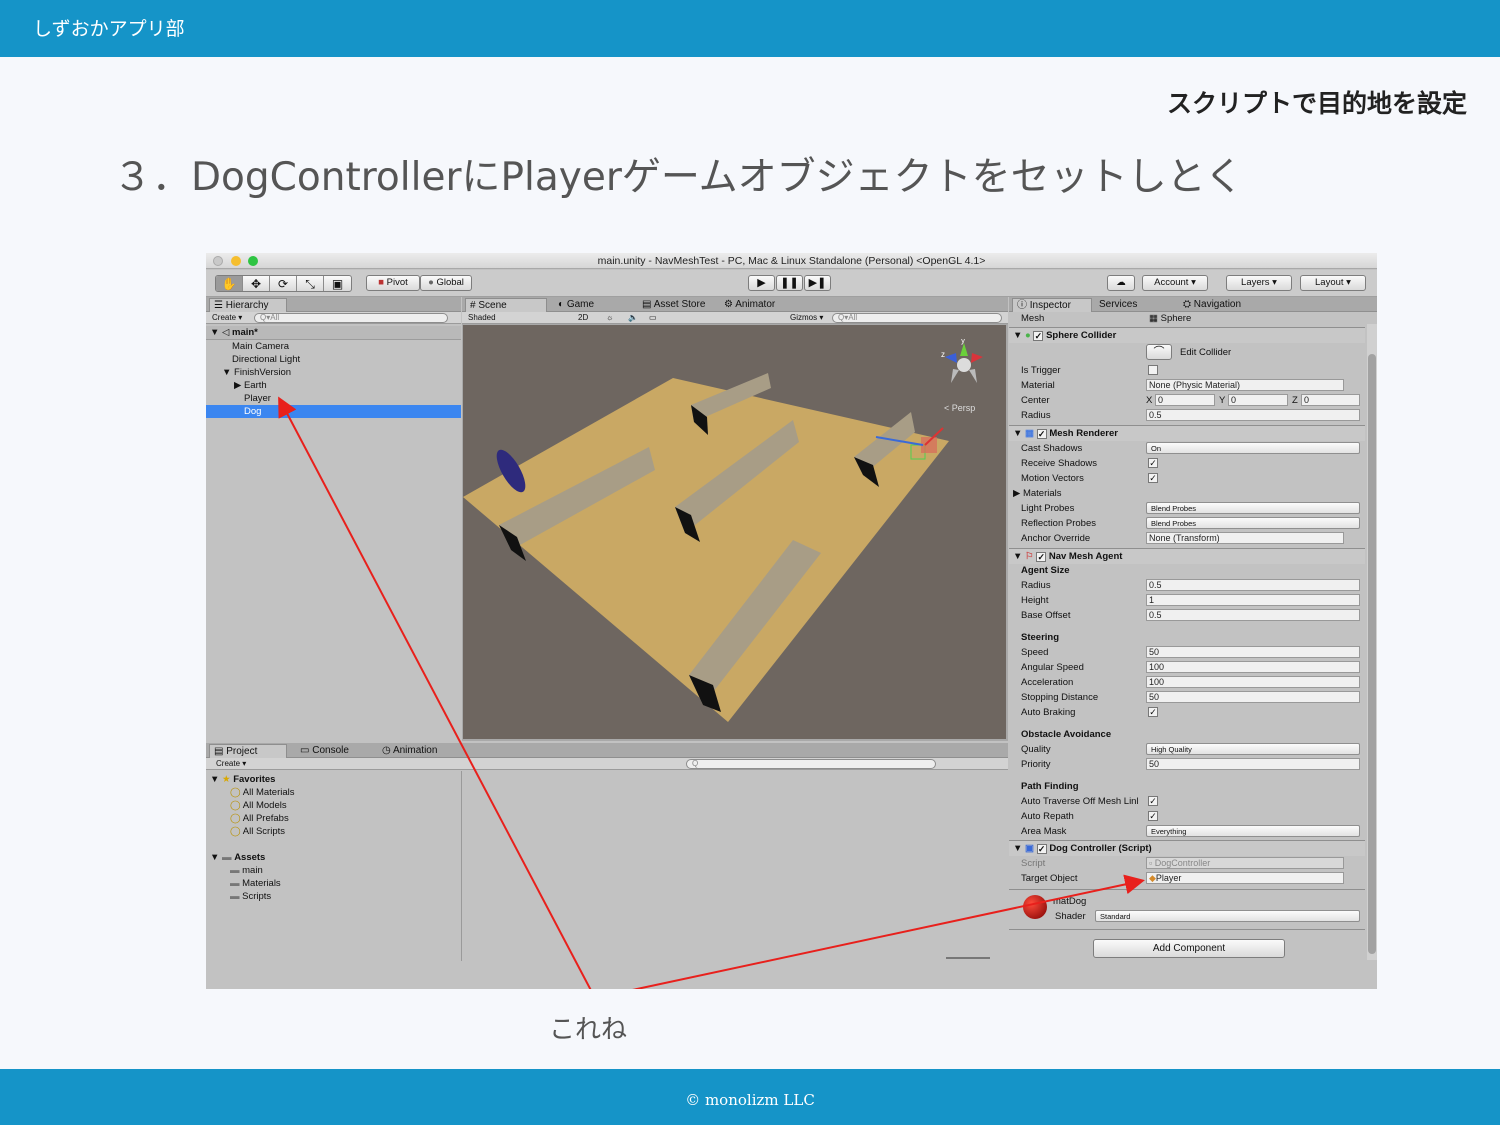 Image resolution: width=1500 pixels, height=1125 pixels. Describe the element at coordinates (605, 996) in the screenshot. I see `arrow-apex` at that location.